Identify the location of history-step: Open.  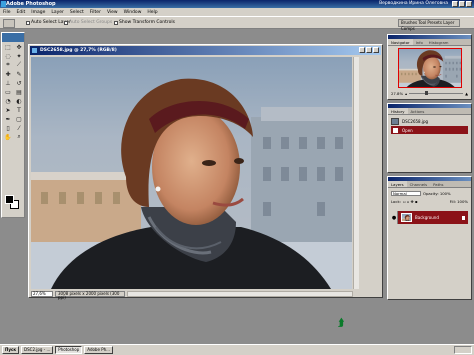
(429, 130).